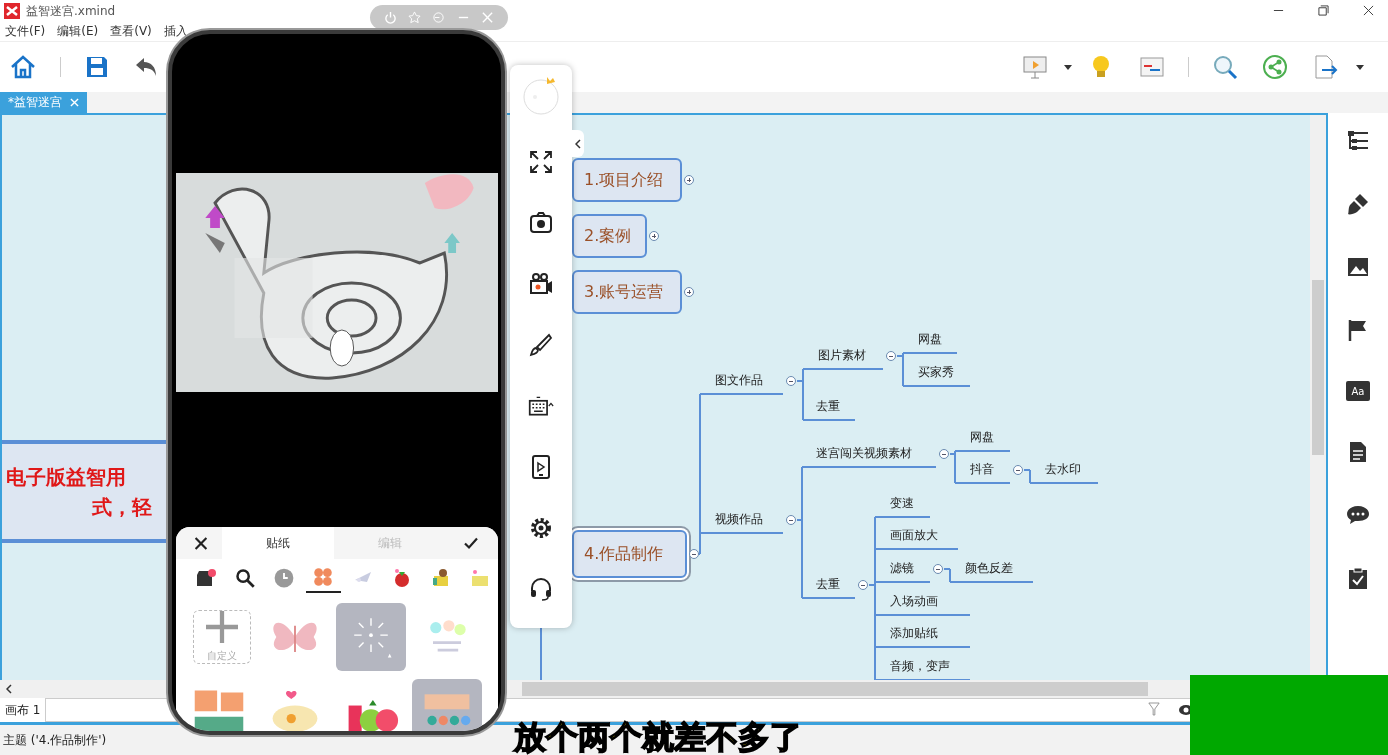 This screenshot has width=1388, height=755. I want to click on check-icon, so click(471, 543).